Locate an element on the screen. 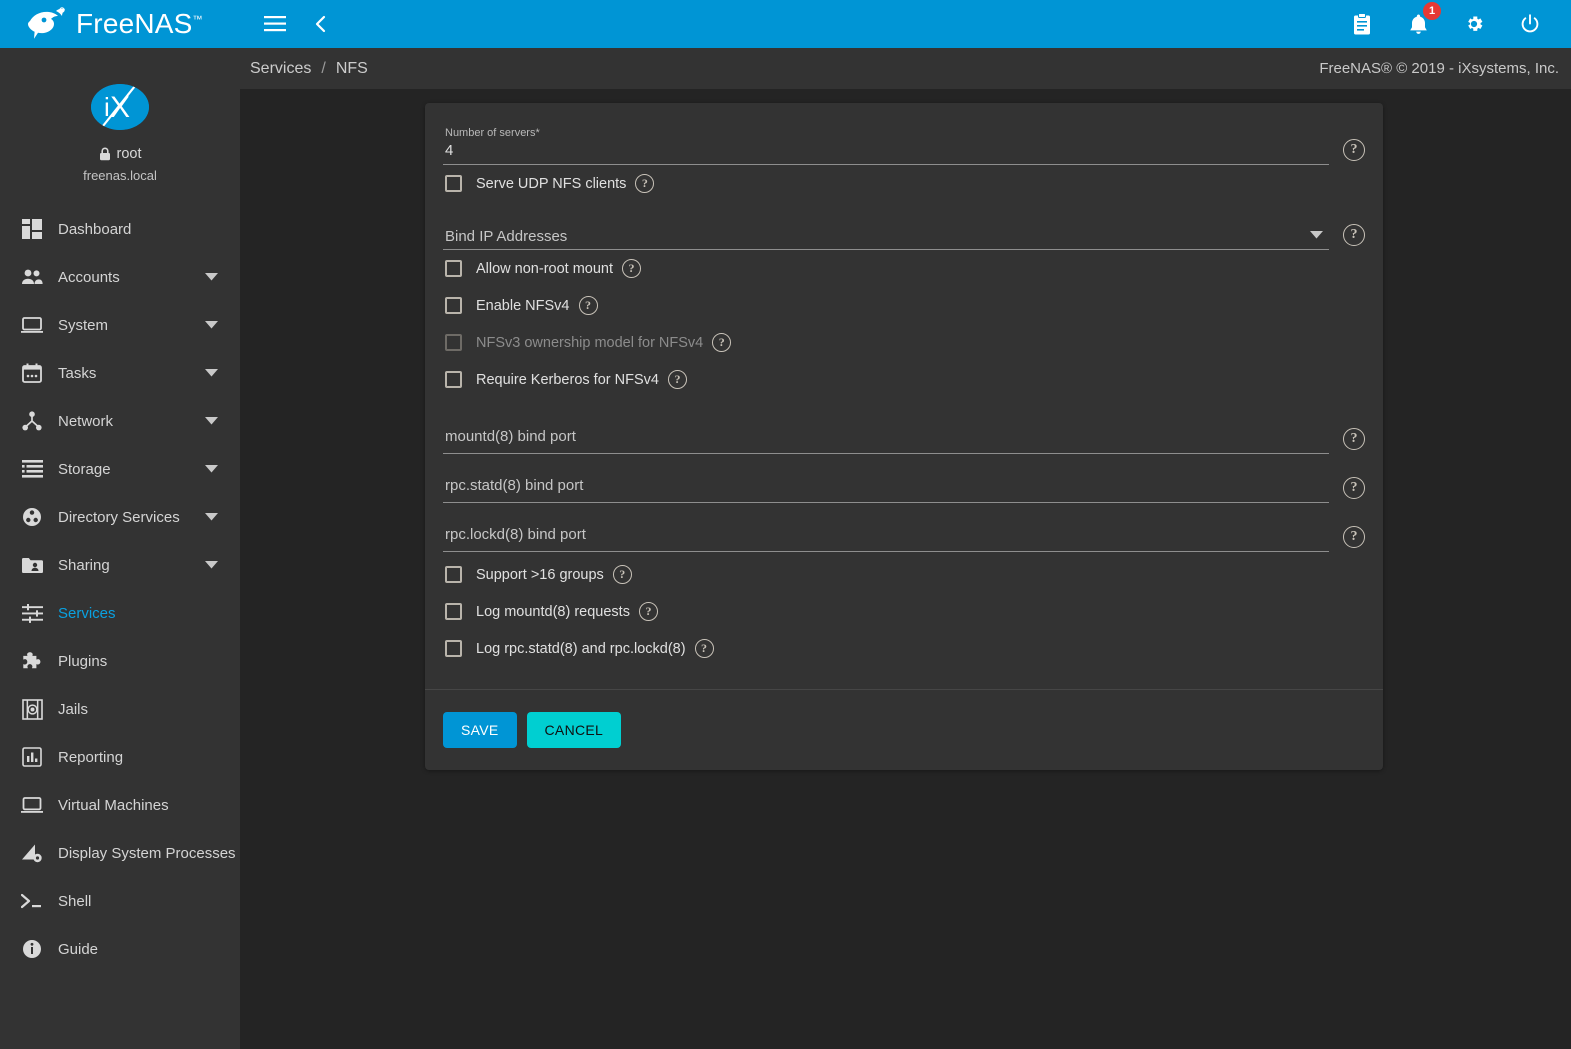 This screenshot has width=1571, height=1049. lock-icon is located at coordinates (105, 154).